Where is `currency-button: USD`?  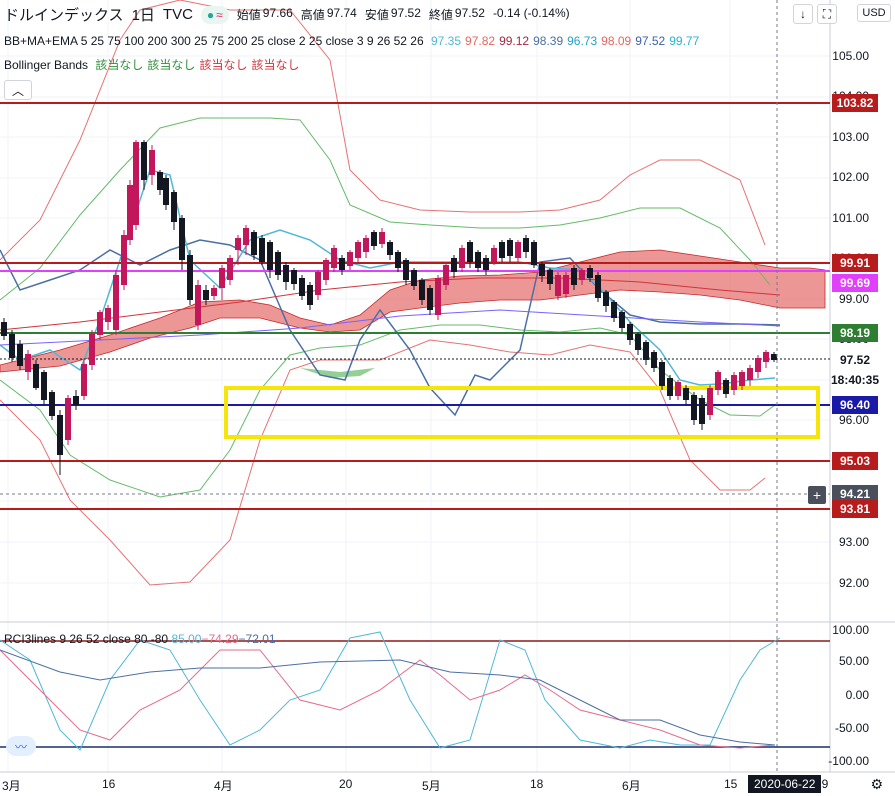
currency-button: USD is located at coordinates (874, 13).